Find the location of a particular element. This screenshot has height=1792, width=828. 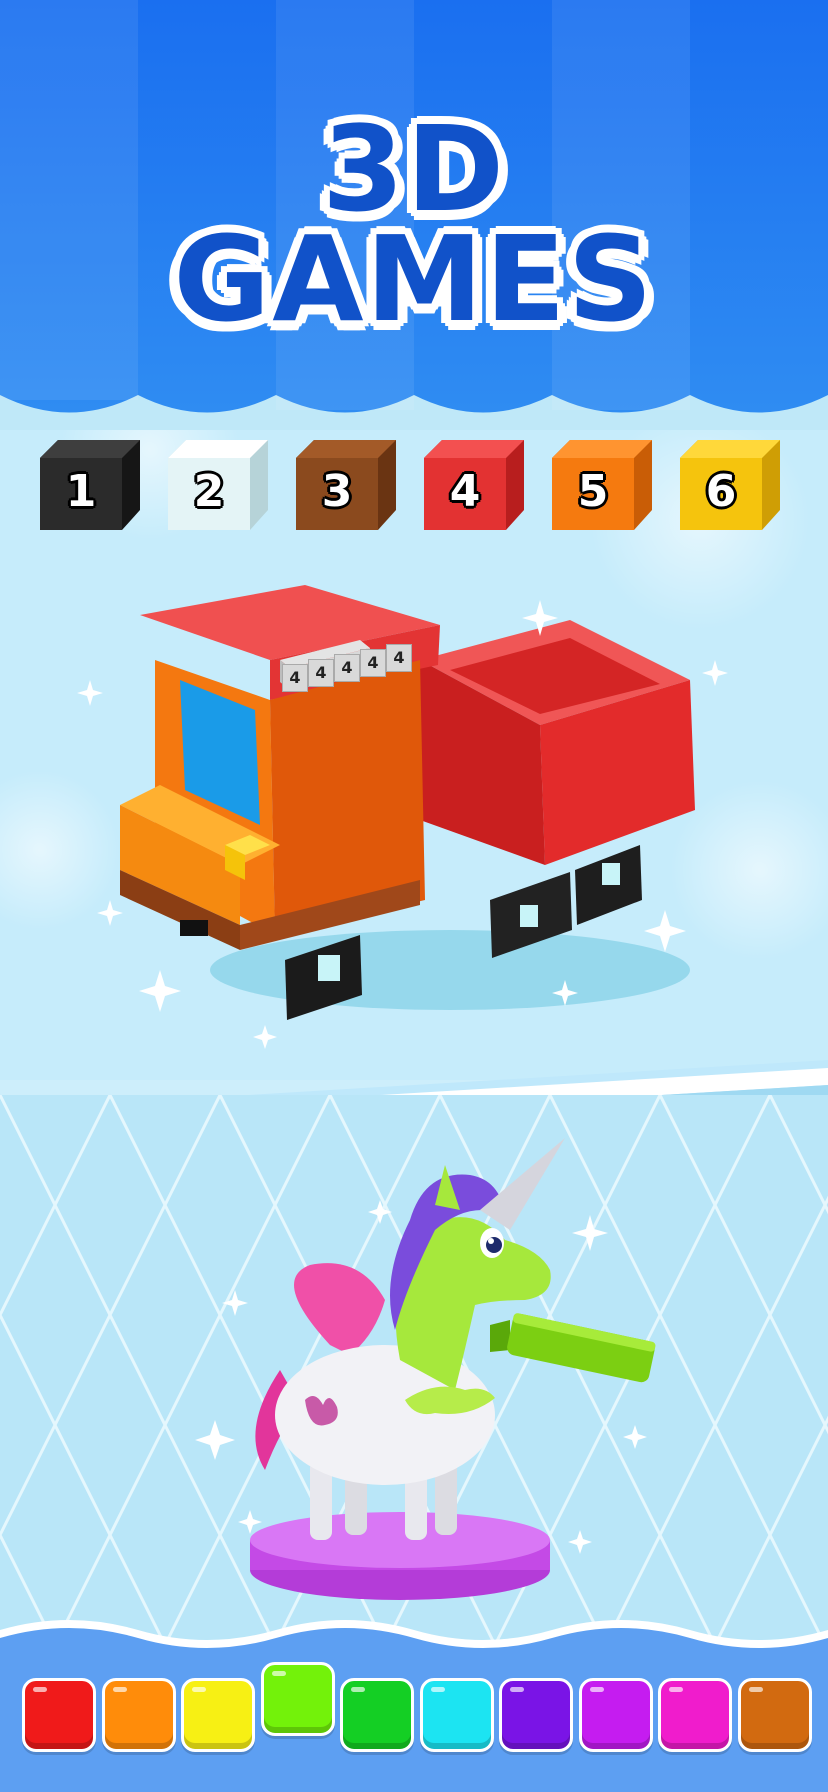

palette-cube-1: 1 is located at coordinates (90, 485).